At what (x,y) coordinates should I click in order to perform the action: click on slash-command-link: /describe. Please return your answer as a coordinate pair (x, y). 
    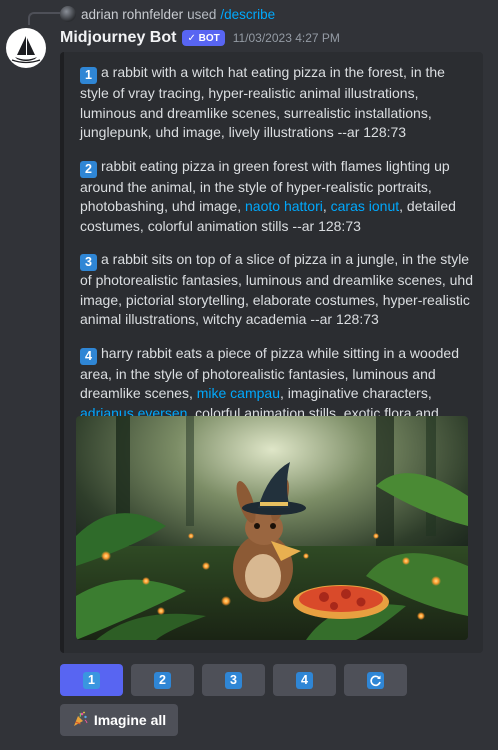
    Looking at the image, I should click on (247, 14).